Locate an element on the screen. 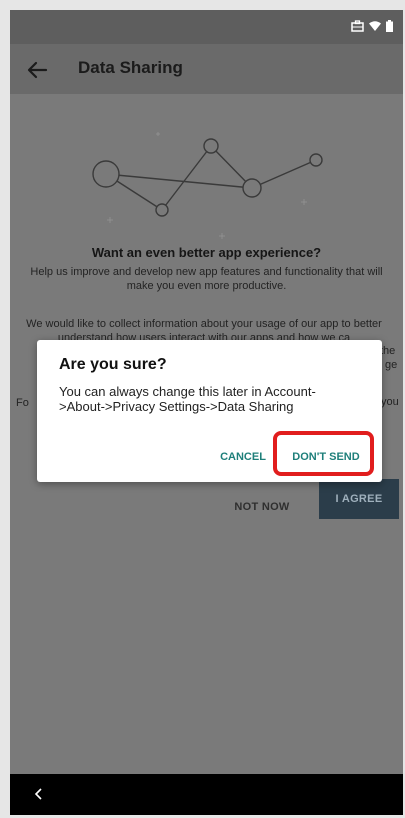 The height and width of the screenshot is (818, 405). agree-button: I AGREE is located at coordinates (359, 499).